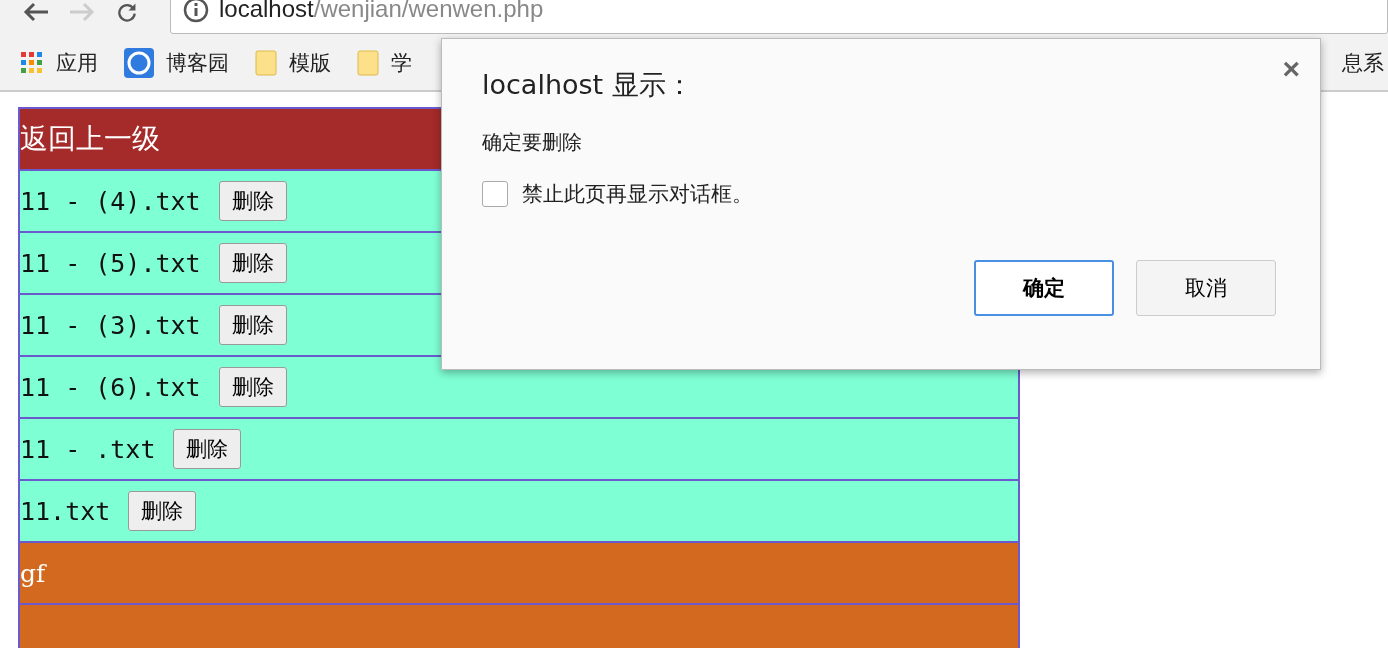 Image resolution: width=1388 pixels, height=648 pixels. I want to click on checkbox, so click(495, 194).